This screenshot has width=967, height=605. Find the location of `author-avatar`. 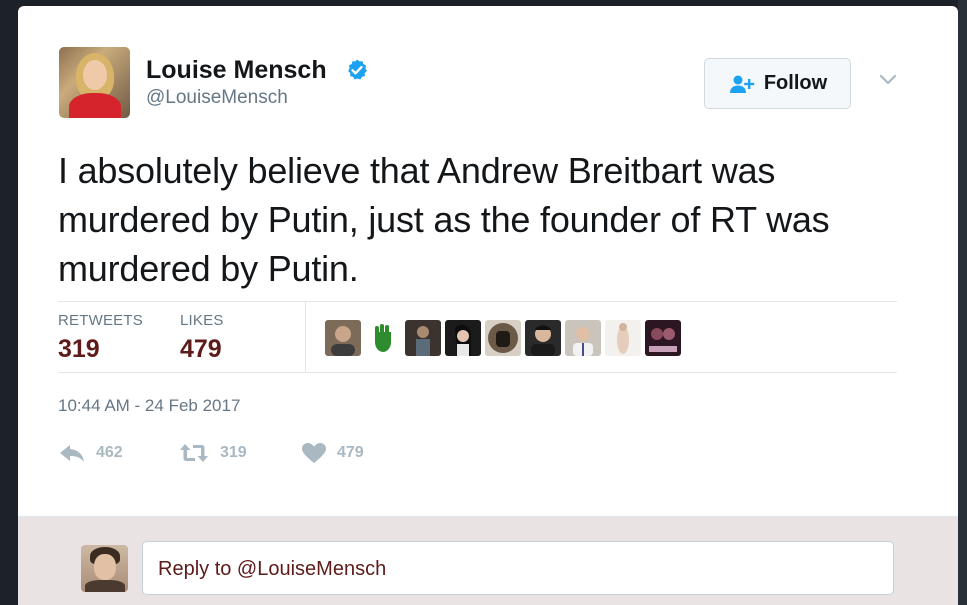

author-avatar is located at coordinates (94, 82).